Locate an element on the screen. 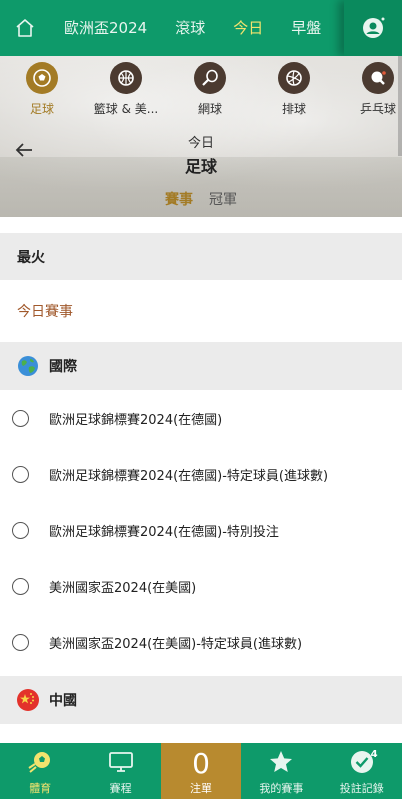 The height and width of the screenshot is (799, 402). competition-name: 美洲國家盃2024(在美國)-特定球員(進球數) is located at coordinates (176, 644).